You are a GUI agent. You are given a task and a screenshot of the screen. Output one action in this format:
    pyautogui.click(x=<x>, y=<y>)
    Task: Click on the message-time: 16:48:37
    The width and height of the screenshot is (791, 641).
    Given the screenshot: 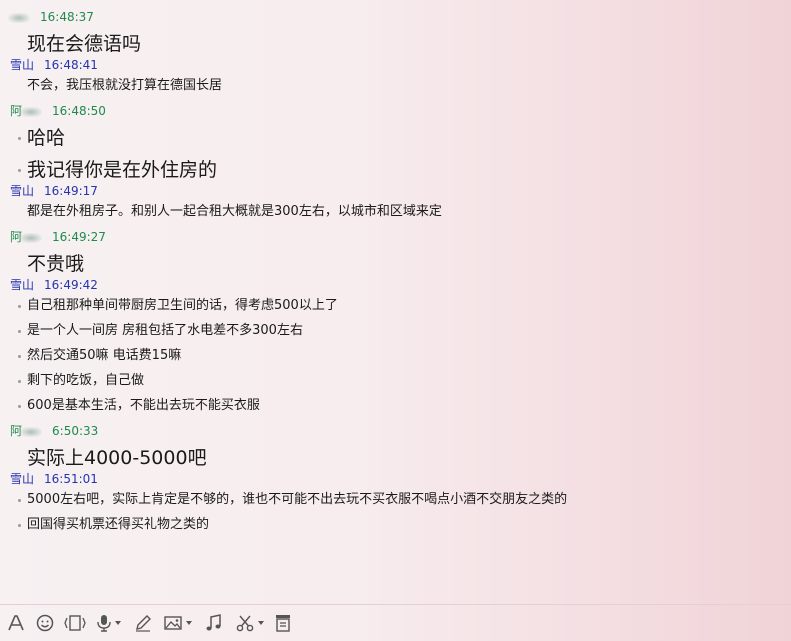 What is the action you would take?
    pyautogui.click(x=67, y=17)
    